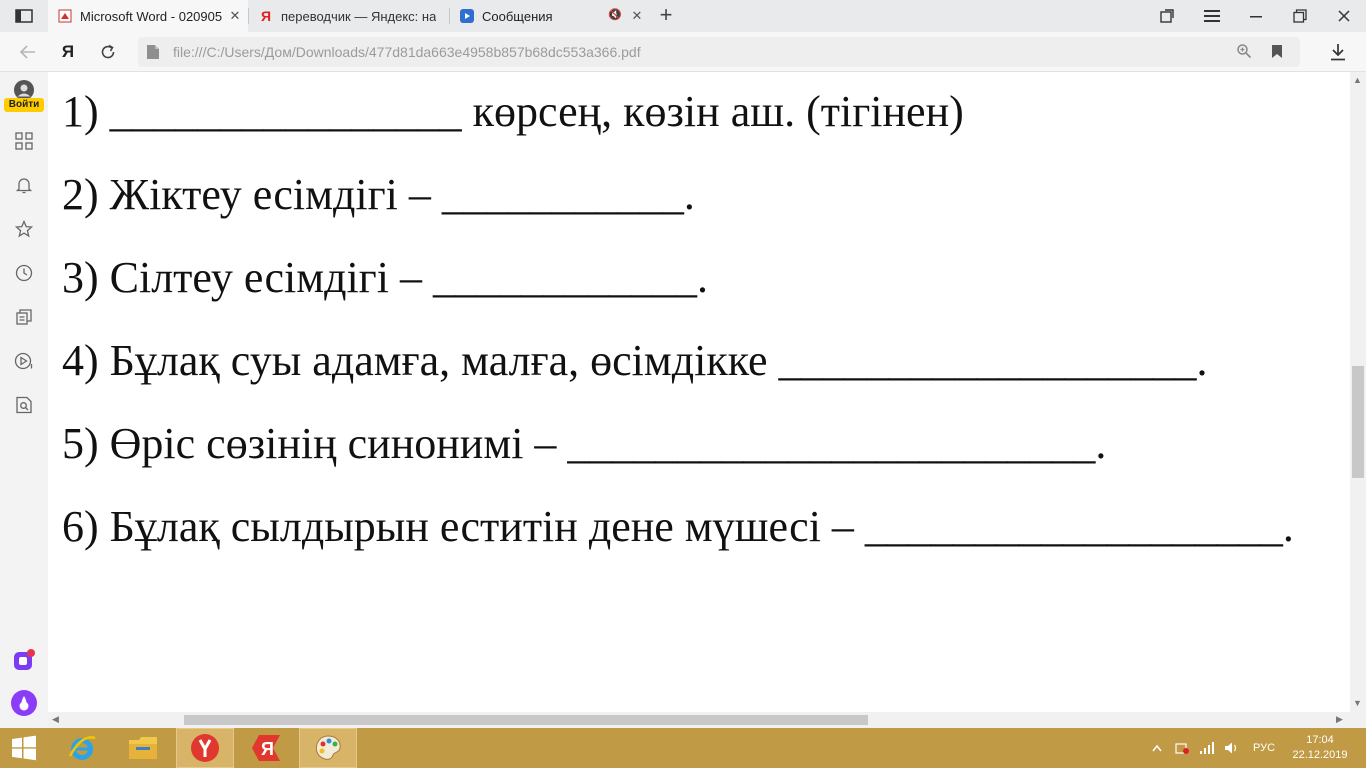  Describe the element at coordinates (1357, 80) in the screenshot. I see `scroll-up-arrow-icon: ▲` at that location.